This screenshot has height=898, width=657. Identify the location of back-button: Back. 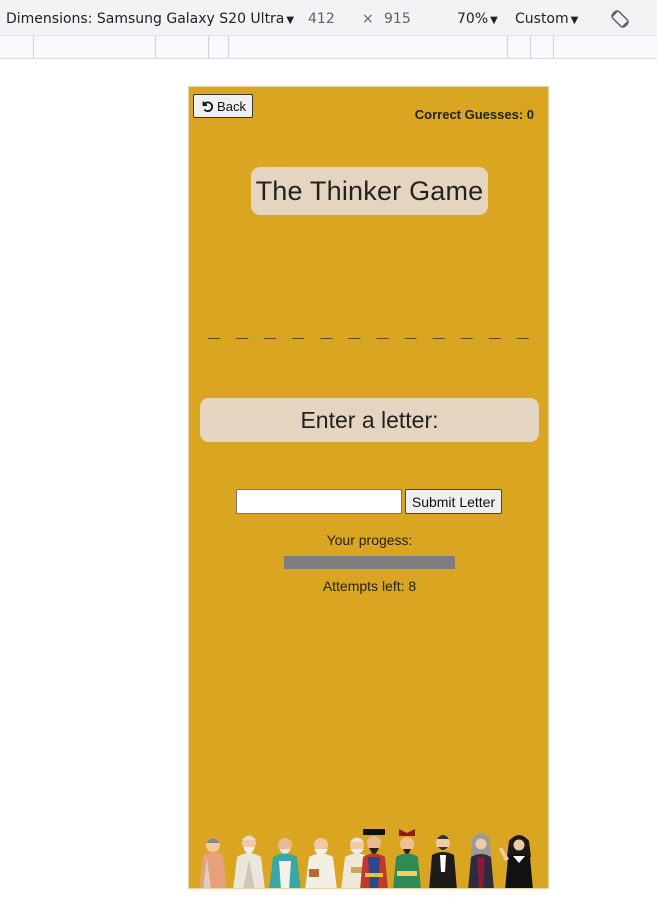
(223, 106).